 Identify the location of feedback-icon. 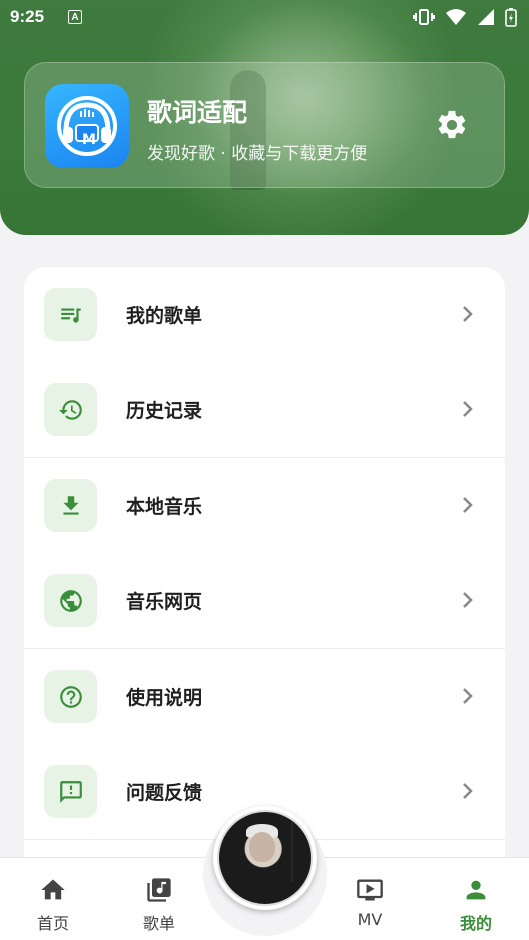
(70, 791).